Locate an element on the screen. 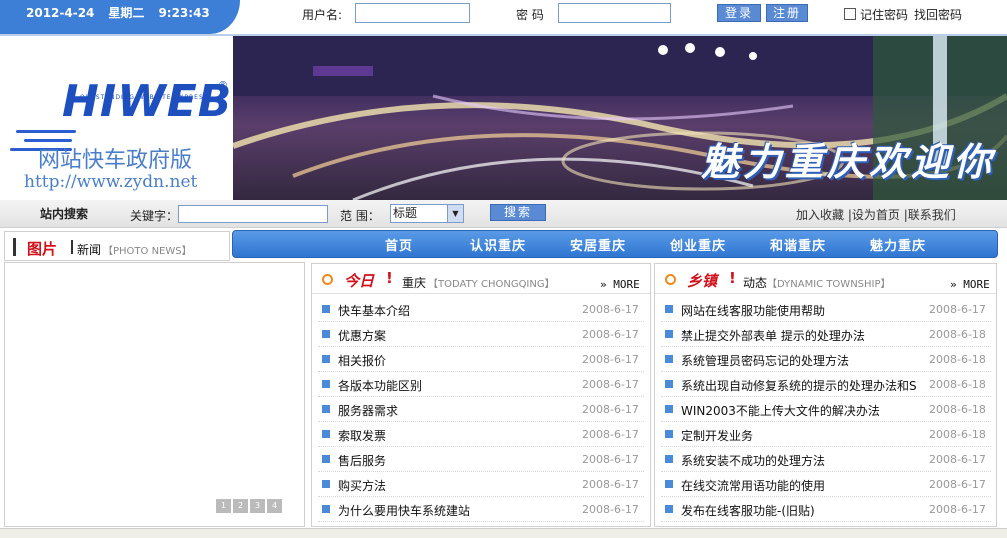  register-button: 注册 is located at coordinates (787, 13).